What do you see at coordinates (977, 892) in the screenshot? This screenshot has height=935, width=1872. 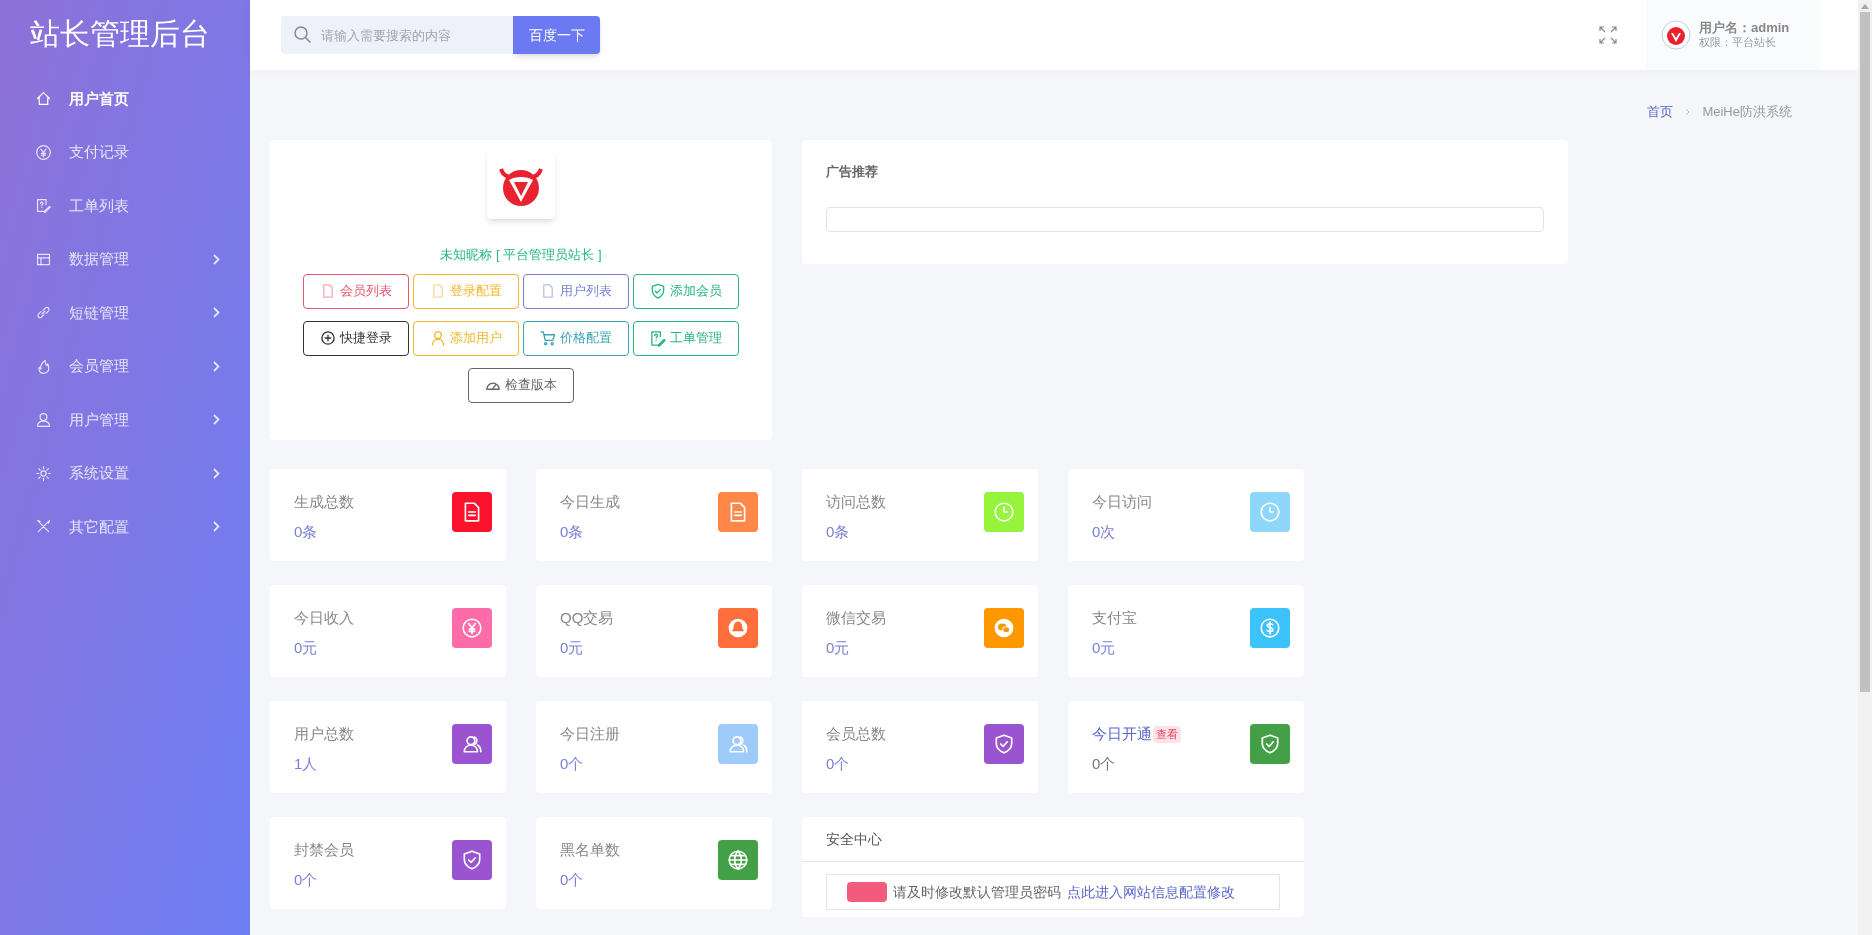 I see `notice-text: 请及时修改默认管理员密码` at bounding box center [977, 892].